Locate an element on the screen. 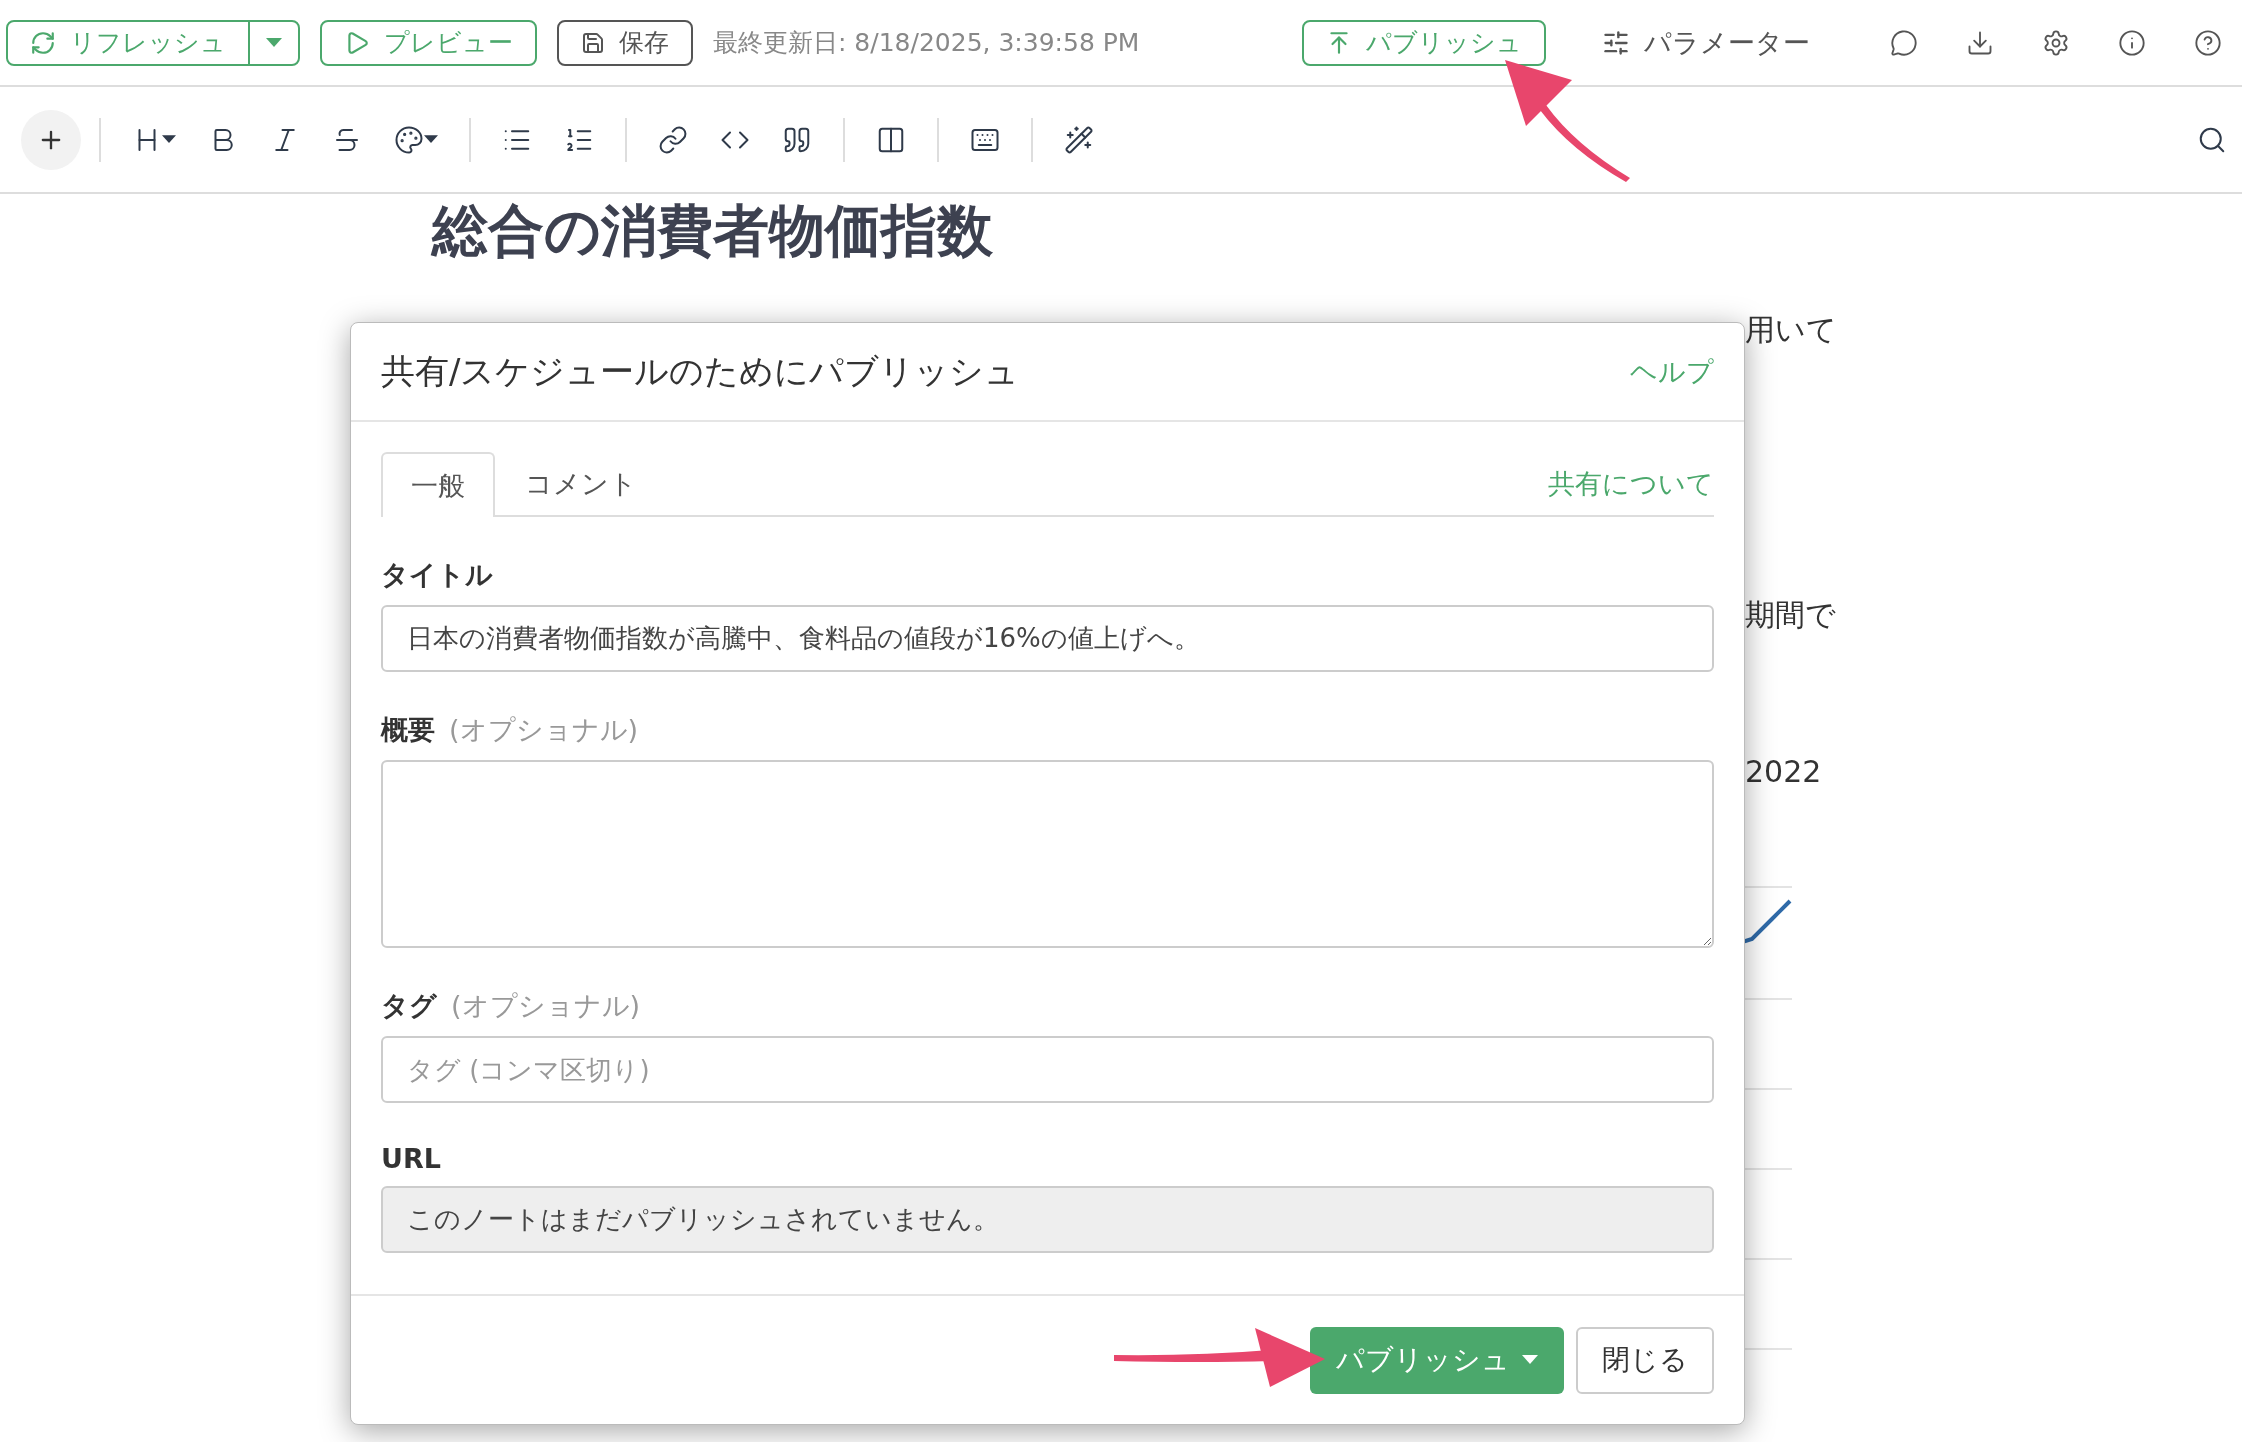  field-label: タイトル is located at coordinates (437, 575).